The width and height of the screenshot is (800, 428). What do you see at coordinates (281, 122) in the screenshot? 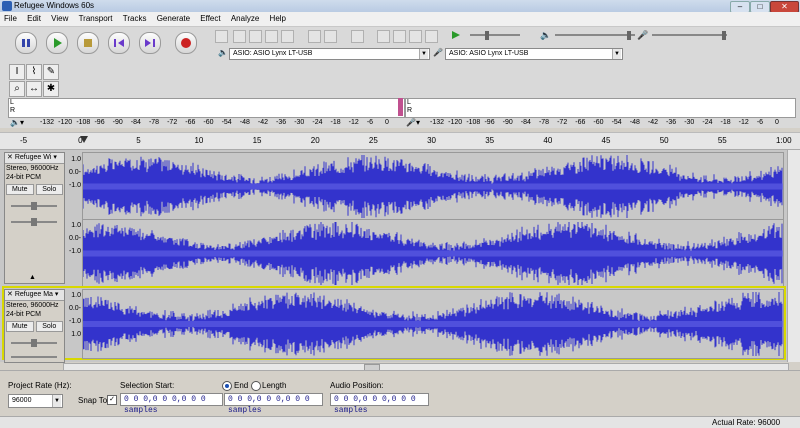
I see `meter-tick-label: -36` at bounding box center [281, 122].